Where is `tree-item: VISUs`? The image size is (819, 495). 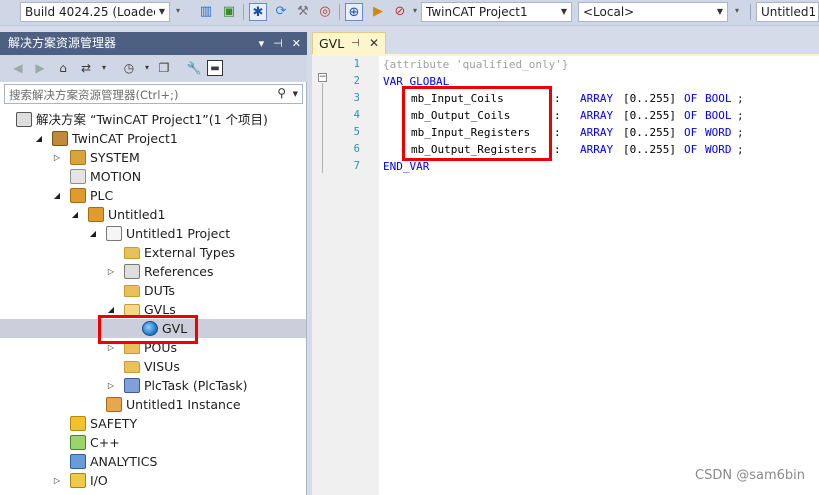
tree-item: VISUs is located at coordinates (153, 366).